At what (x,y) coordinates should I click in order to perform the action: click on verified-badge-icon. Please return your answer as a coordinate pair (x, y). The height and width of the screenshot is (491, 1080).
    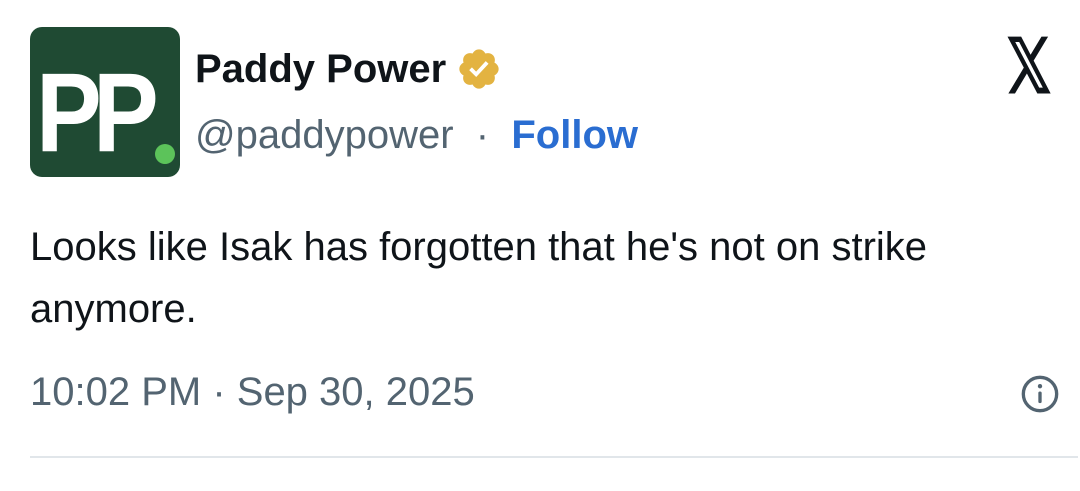
    Looking at the image, I should click on (479, 69).